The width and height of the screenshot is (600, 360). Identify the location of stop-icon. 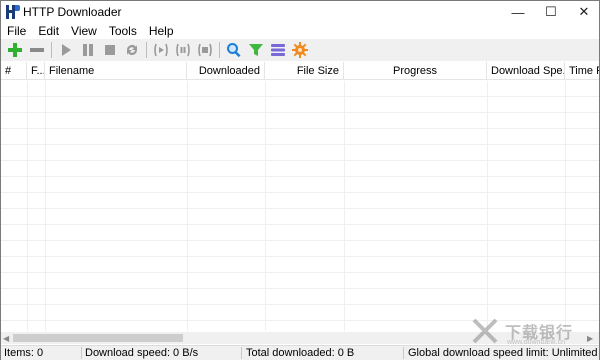
(110, 50).